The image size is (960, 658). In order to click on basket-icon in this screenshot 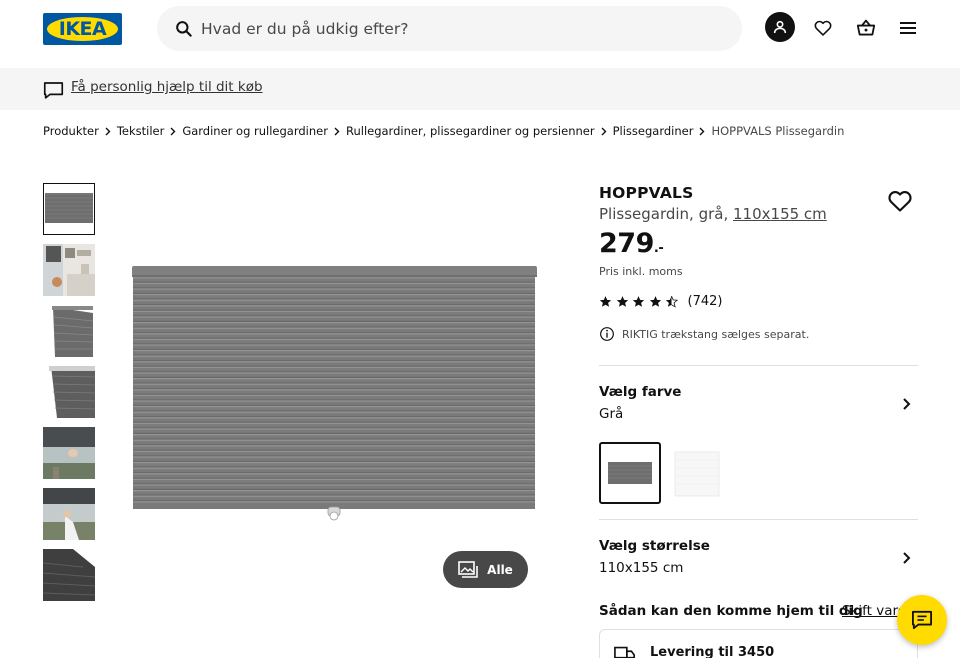, I will do `click(866, 27)`.